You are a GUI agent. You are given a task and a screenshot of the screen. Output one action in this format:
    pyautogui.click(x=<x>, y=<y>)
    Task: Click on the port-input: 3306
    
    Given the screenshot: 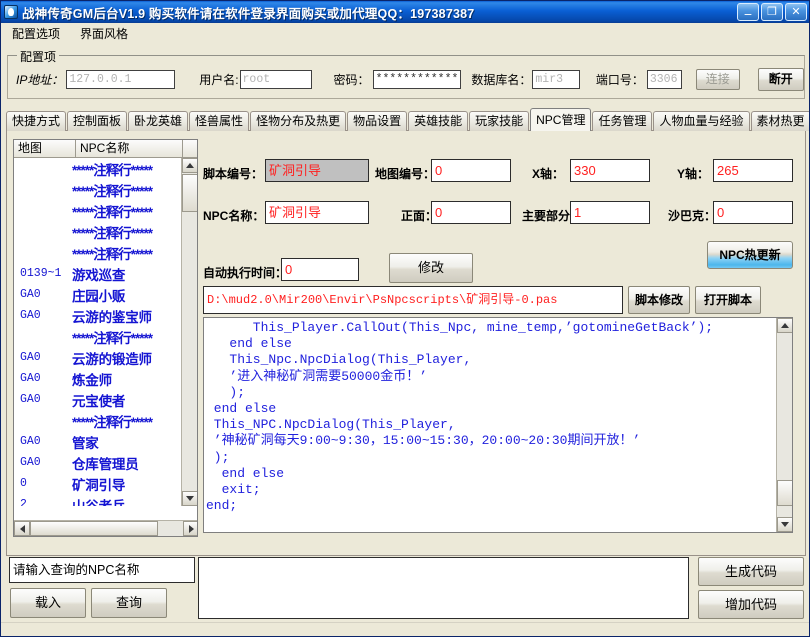 What is the action you would take?
    pyautogui.click(x=664, y=79)
    